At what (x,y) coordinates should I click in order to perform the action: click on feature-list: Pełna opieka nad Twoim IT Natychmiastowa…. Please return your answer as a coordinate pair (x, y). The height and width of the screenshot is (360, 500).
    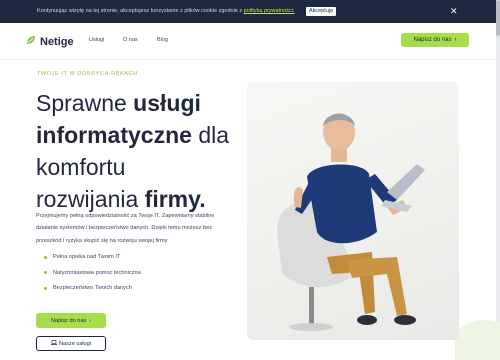
    Looking at the image, I should click on (92, 277).